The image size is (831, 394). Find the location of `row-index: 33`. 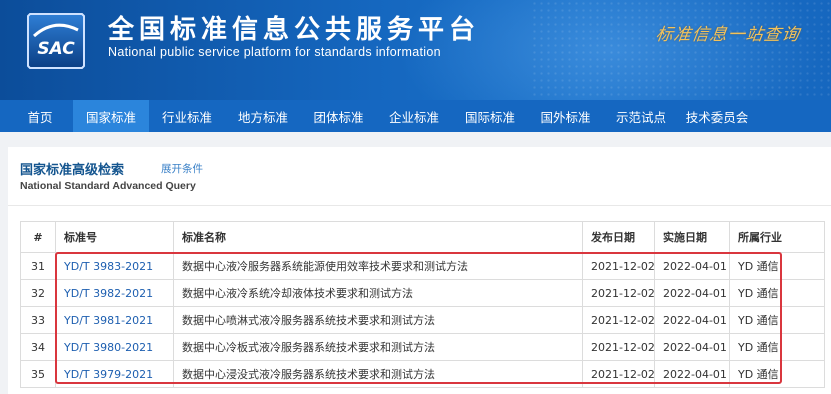

row-index: 33 is located at coordinates (38, 320).